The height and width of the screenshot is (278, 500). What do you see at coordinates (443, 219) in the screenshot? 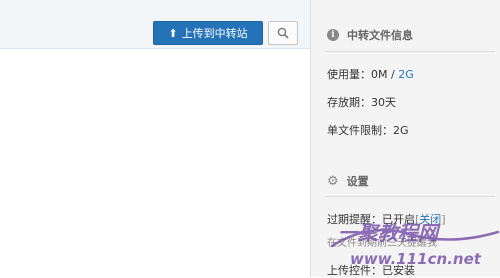
I see `bracket: ]` at bounding box center [443, 219].